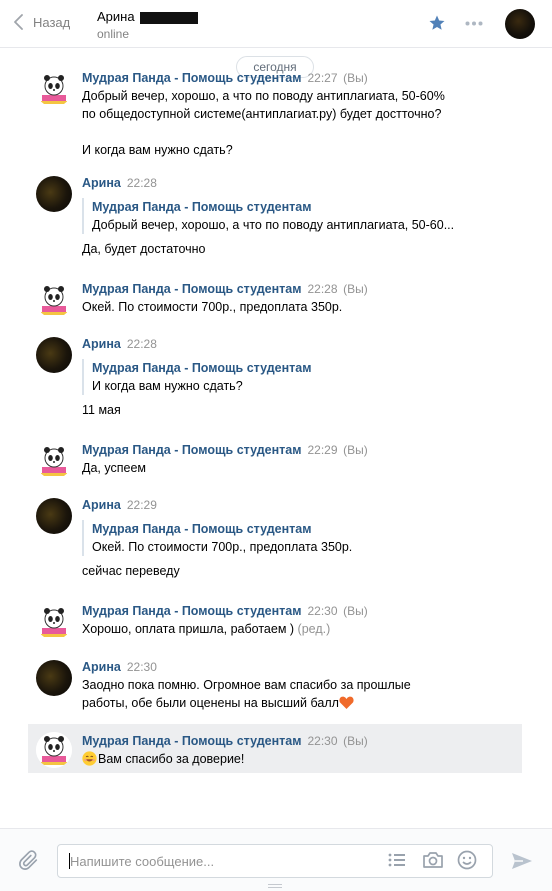 The image size is (552, 891). Describe the element at coordinates (69, 861) in the screenshot. I see `text-cursor` at that location.